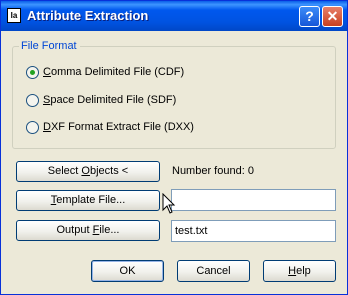 This screenshot has width=348, height=295. What do you see at coordinates (88, 171) in the screenshot?
I see `select-objects-button: Select Objects <` at bounding box center [88, 171].